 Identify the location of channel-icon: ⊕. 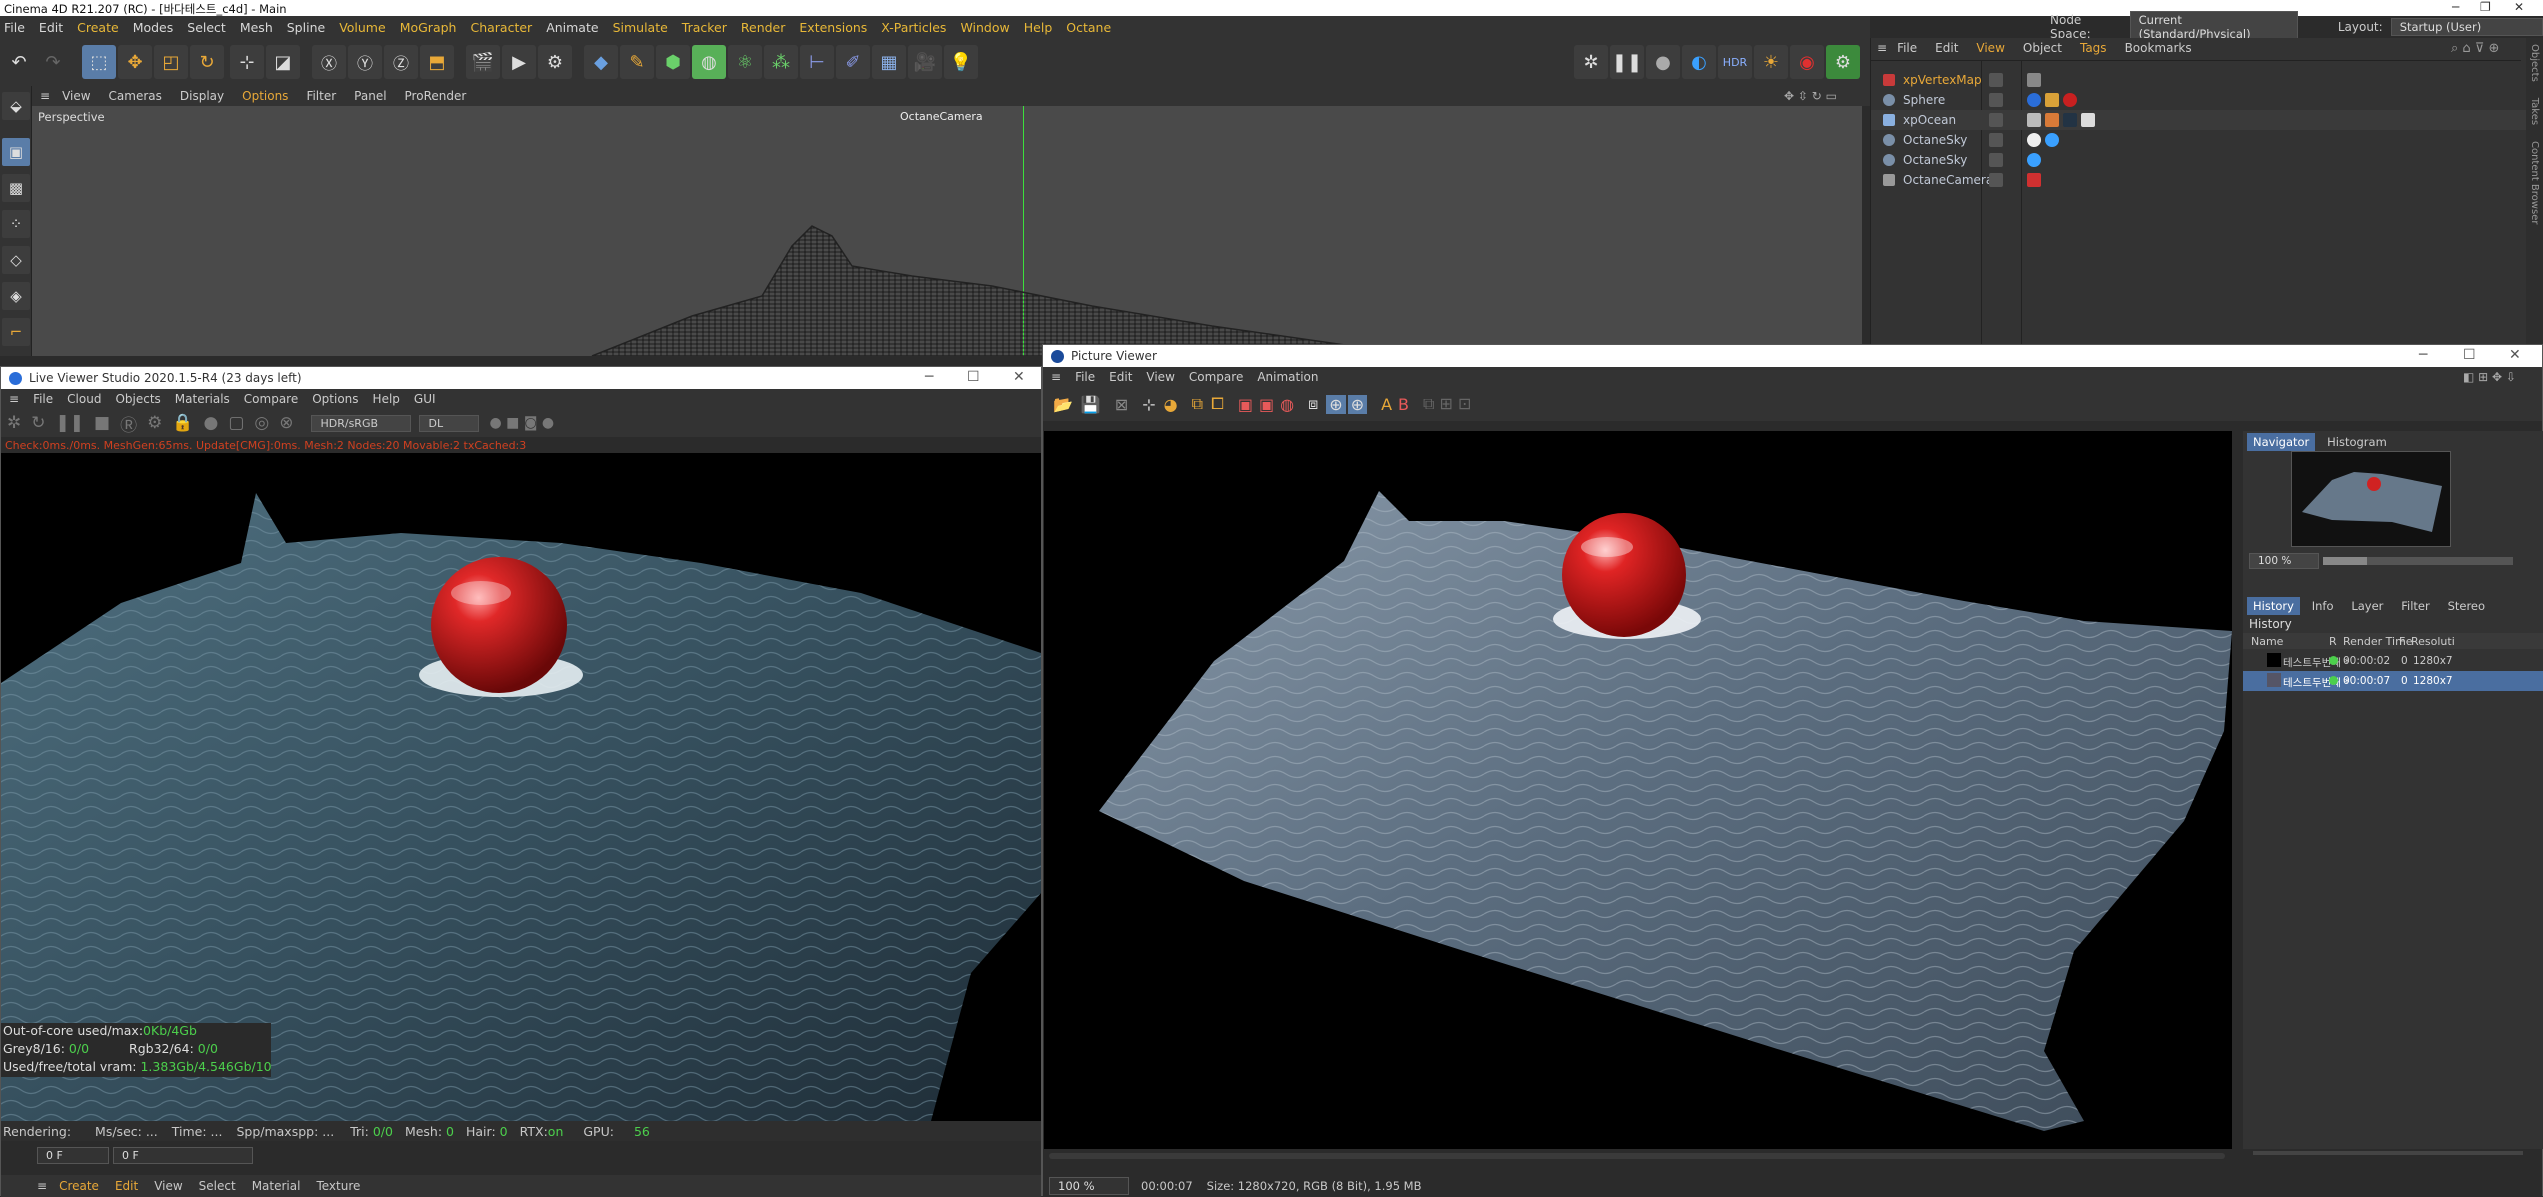
(1336, 404).